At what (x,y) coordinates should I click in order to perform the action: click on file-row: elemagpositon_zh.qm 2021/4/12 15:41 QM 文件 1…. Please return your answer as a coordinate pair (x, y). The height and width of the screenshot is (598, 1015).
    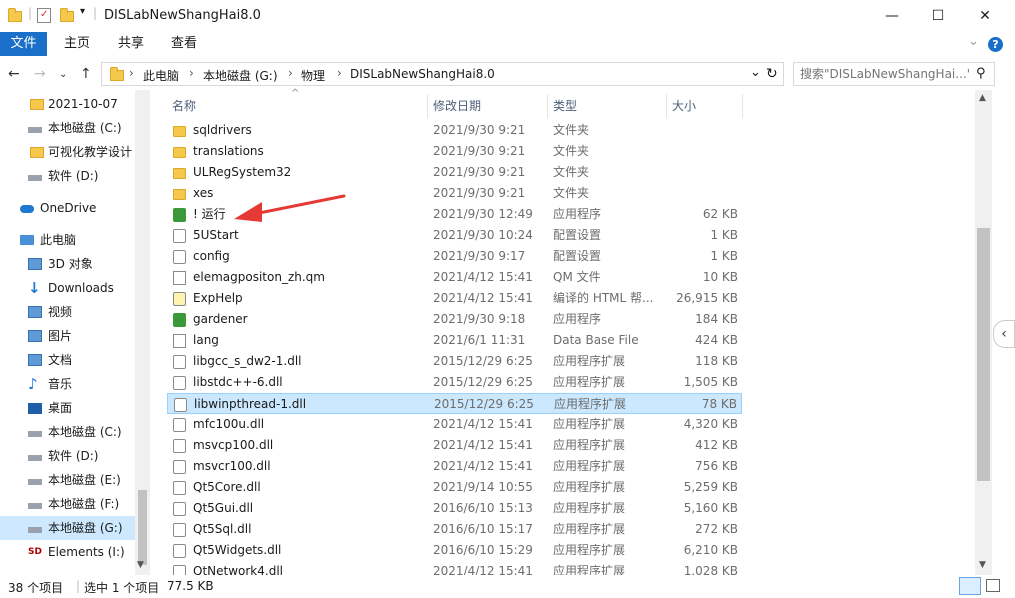
    Looking at the image, I should click on (454, 277).